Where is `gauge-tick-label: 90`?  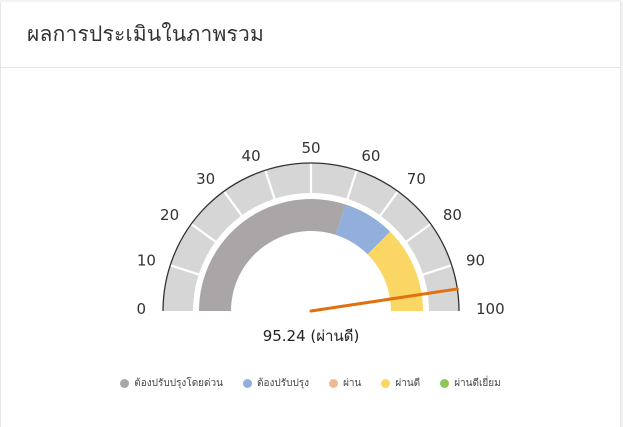 gauge-tick-label: 90 is located at coordinates (475, 261).